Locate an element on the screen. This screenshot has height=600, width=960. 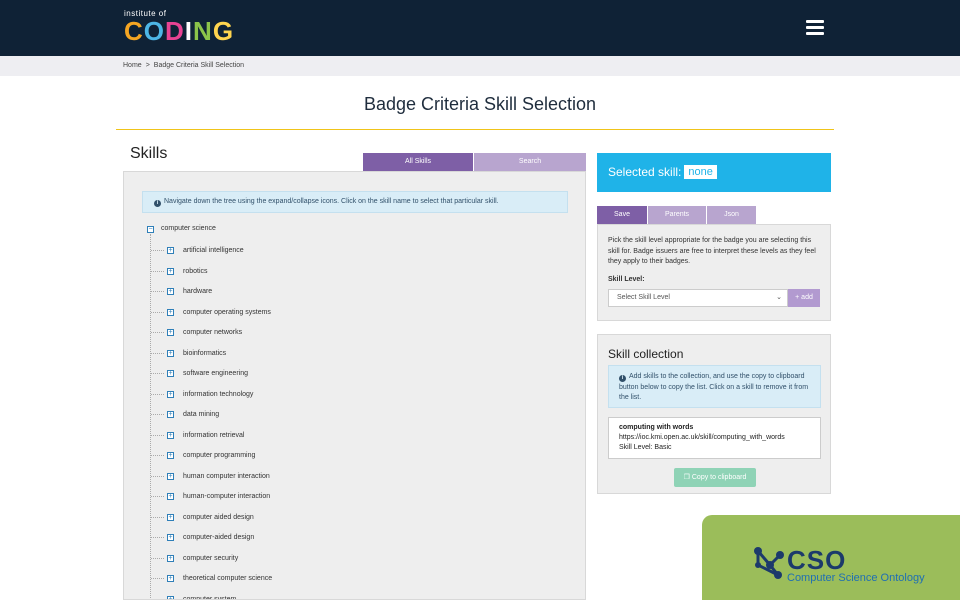
skill-level-select-value: Select Skill Level is located at coordinates (643, 297).